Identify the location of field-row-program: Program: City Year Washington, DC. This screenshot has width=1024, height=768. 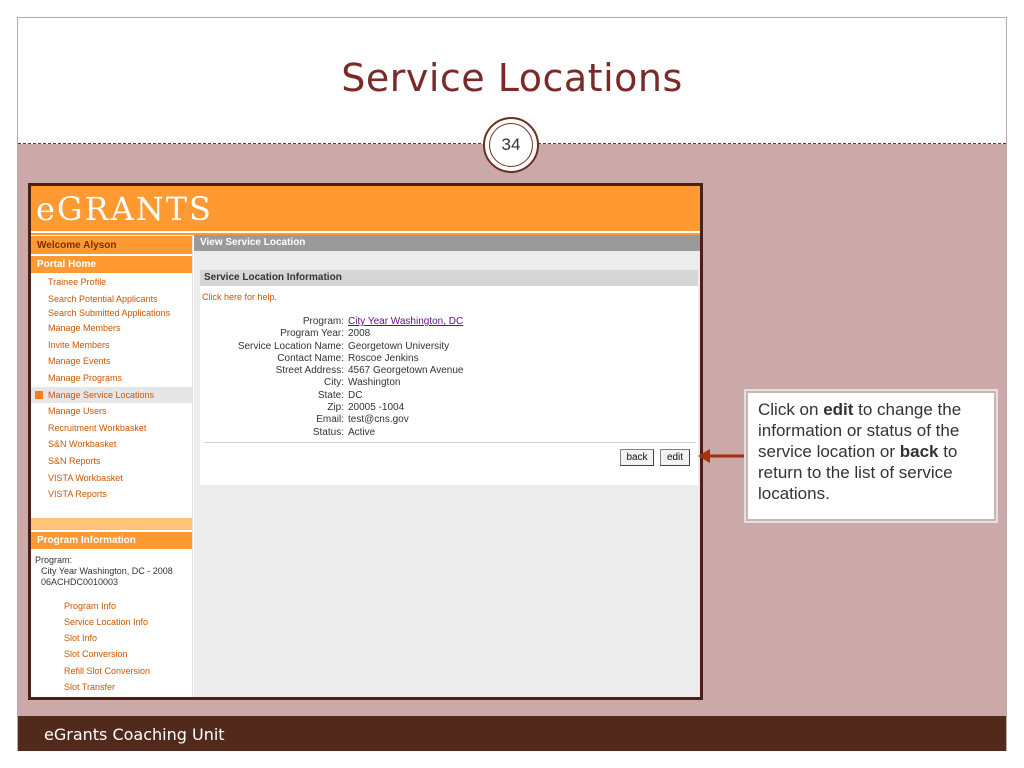
(449, 322).